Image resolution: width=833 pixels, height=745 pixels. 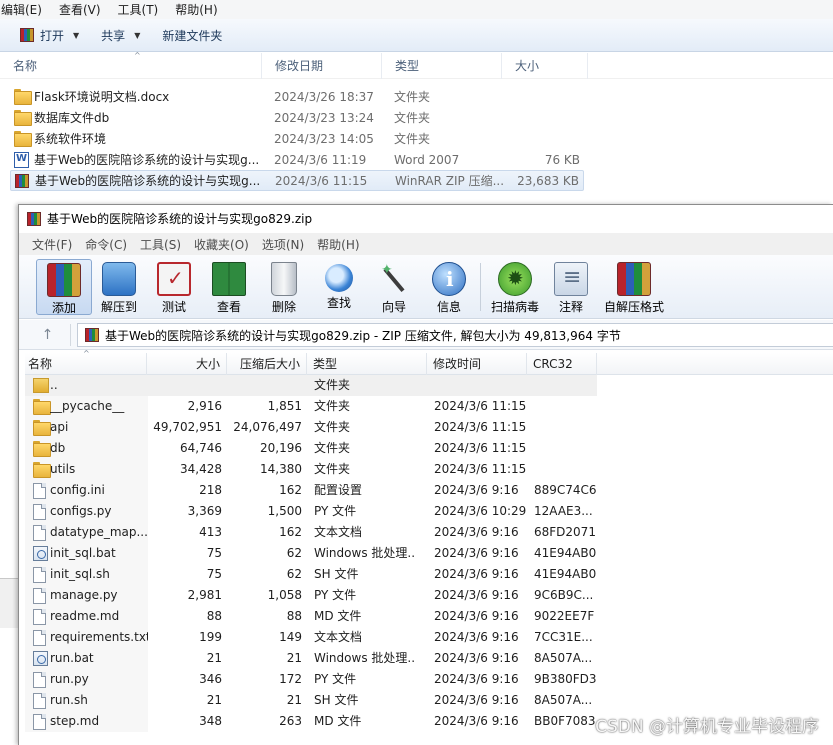 What do you see at coordinates (290, 679) in the screenshot?
I see `entry-packed-size: 172` at bounding box center [290, 679].